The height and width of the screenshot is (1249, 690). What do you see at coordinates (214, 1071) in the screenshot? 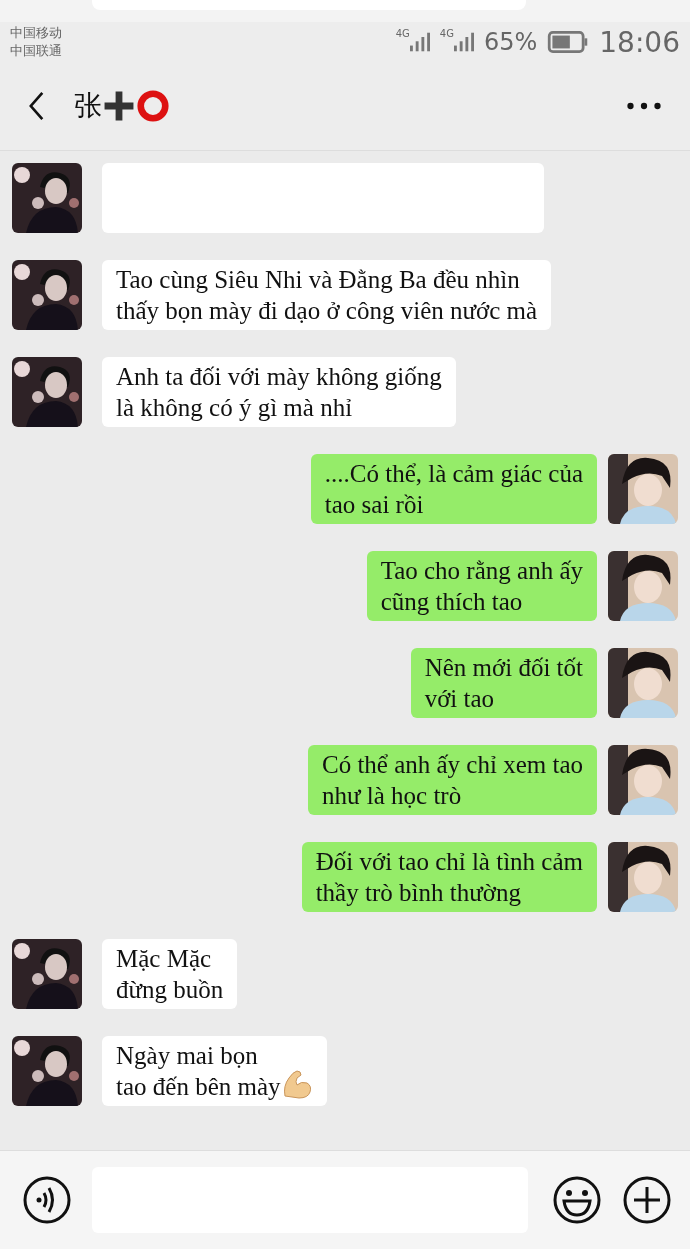
I see `message-bubble: Ngày mai bọn tao đến bên mày` at bounding box center [214, 1071].